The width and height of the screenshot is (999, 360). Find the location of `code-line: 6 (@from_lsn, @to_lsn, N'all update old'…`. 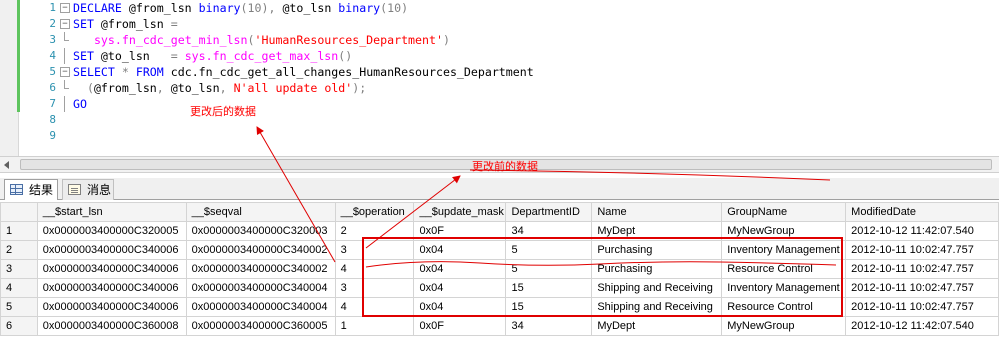

code-line: 6 (@from_lsn, @to_lsn, N'all update old'… is located at coordinates (499, 88).